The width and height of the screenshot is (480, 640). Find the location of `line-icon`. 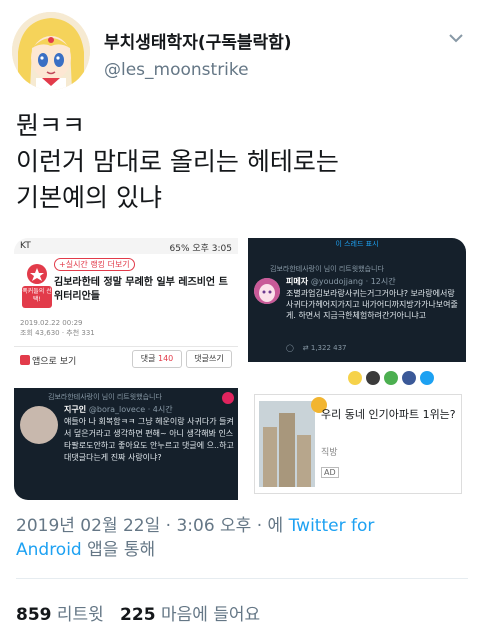

line-icon is located at coordinates (391, 378).